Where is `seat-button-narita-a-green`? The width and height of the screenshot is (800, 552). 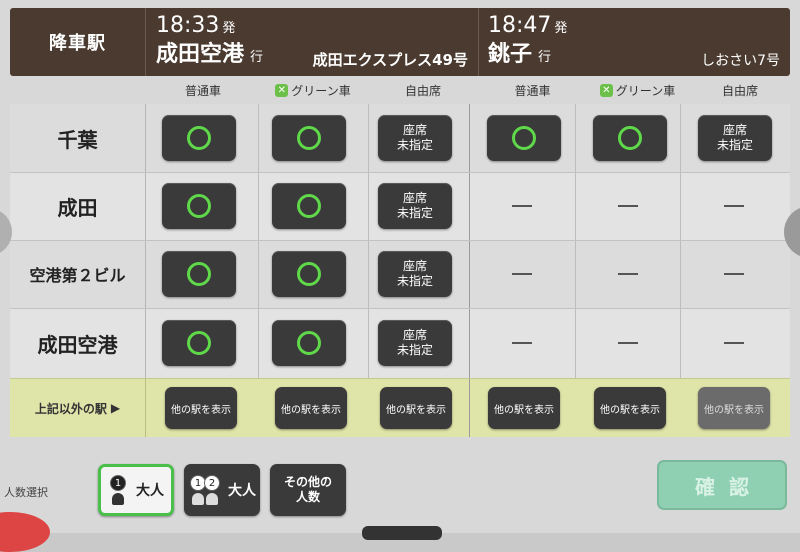 seat-button-narita-a-green is located at coordinates (309, 206).